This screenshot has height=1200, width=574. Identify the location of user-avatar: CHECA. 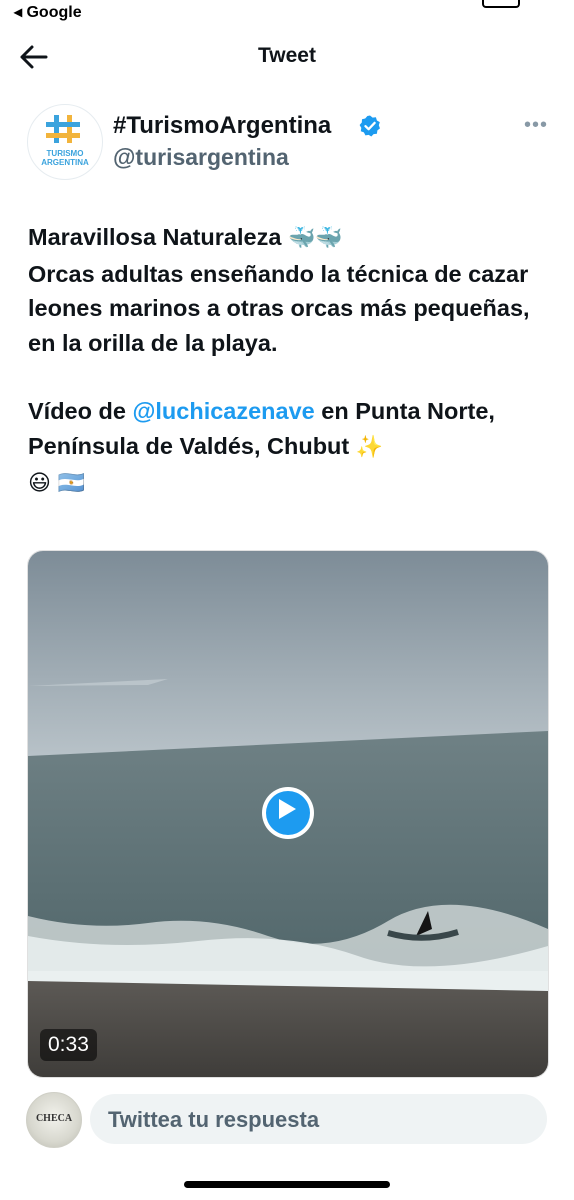
(54, 1120).